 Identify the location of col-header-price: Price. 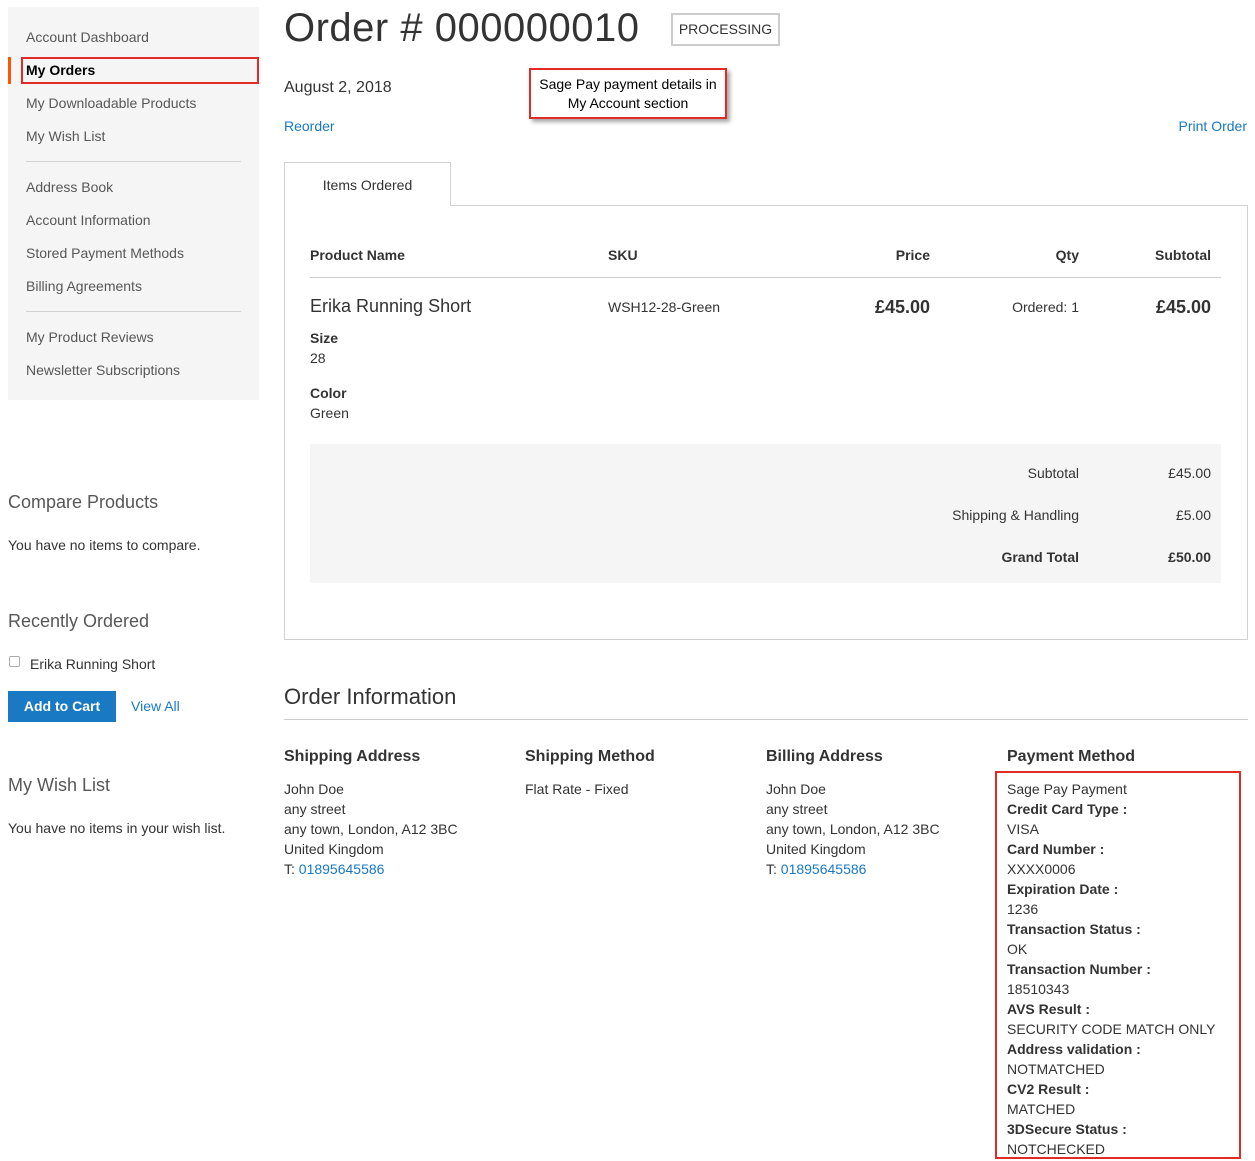
(912, 255).